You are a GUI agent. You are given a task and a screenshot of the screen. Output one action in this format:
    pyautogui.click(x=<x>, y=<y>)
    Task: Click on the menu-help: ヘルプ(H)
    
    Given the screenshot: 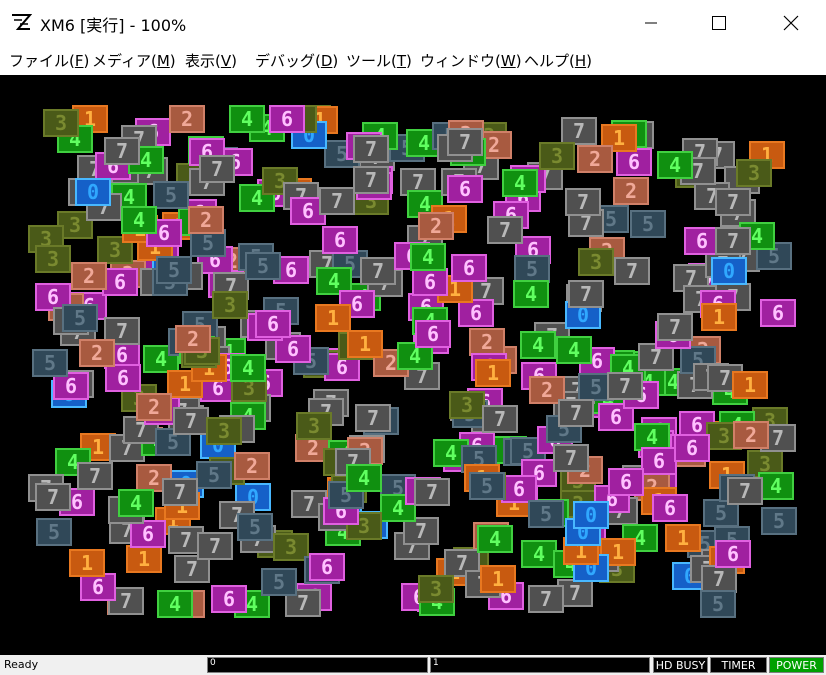 What is the action you would take?
    pyautogui.click(x=558, y=60)
    